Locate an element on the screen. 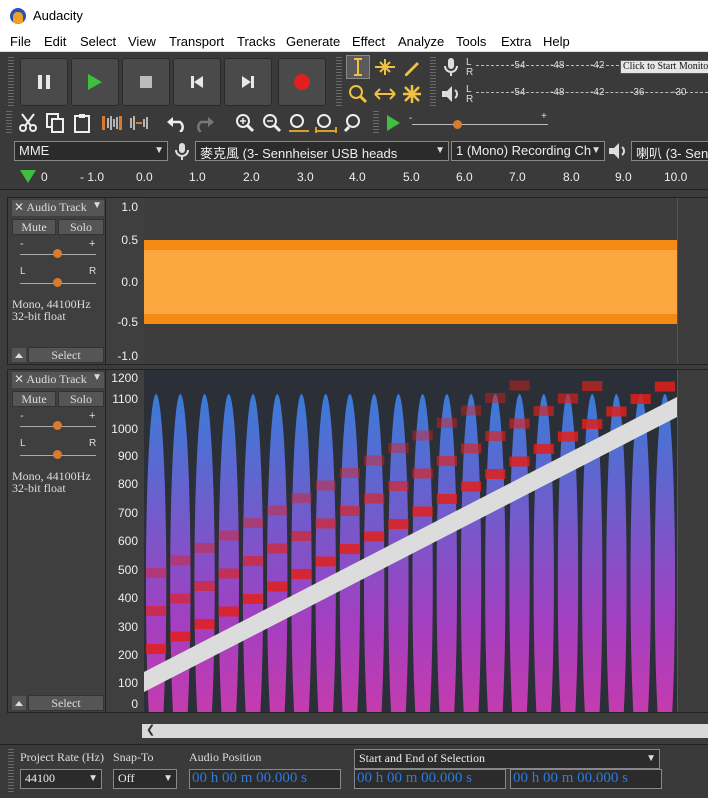  copy-button is located at coordinates (55, 123).